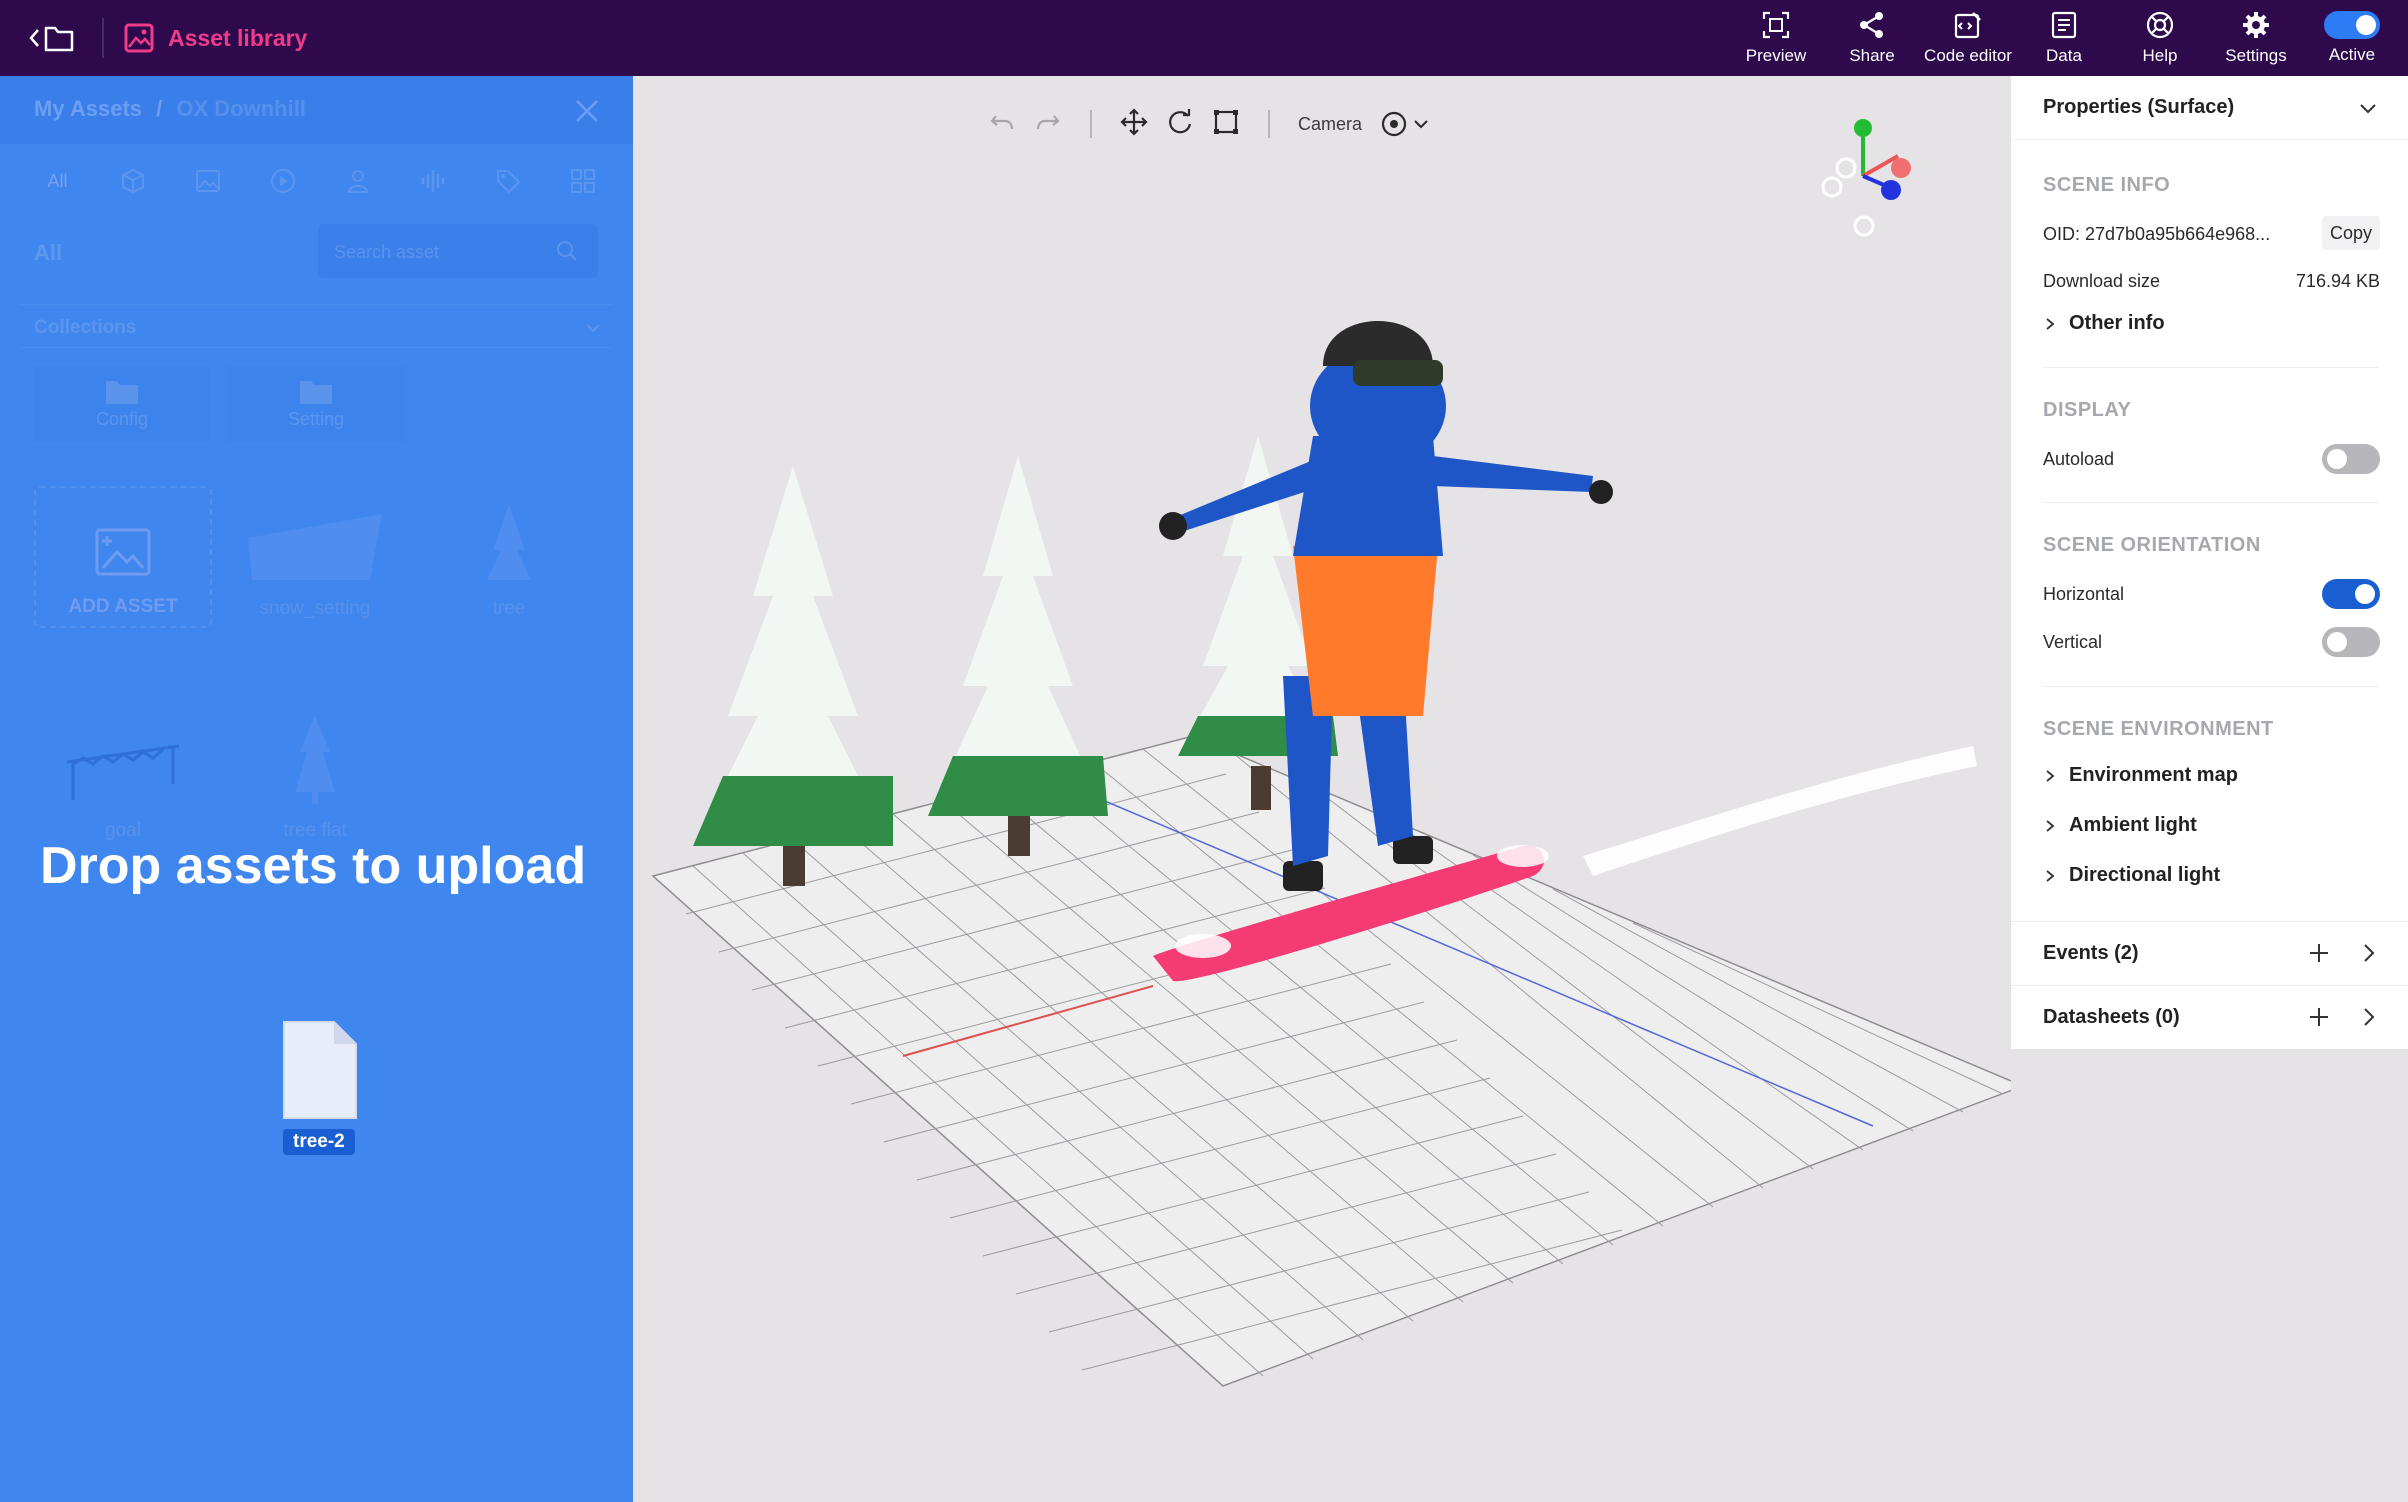  I want to click on folder-config: Config, so click(122, 404).